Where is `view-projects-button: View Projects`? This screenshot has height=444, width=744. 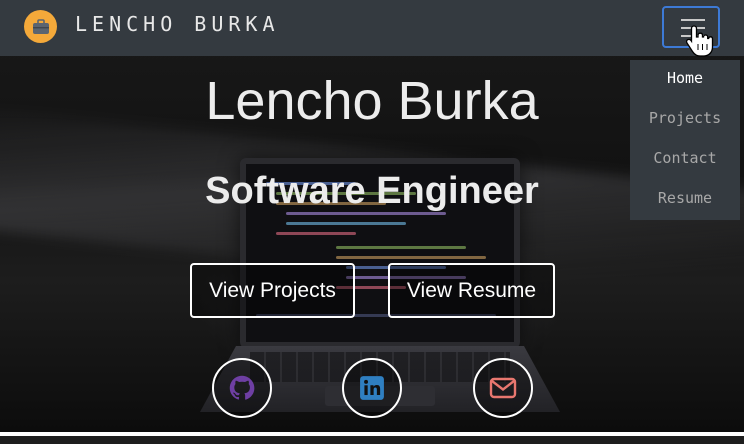 view-projects-button: View Projects is located at coordinates (272, 290).